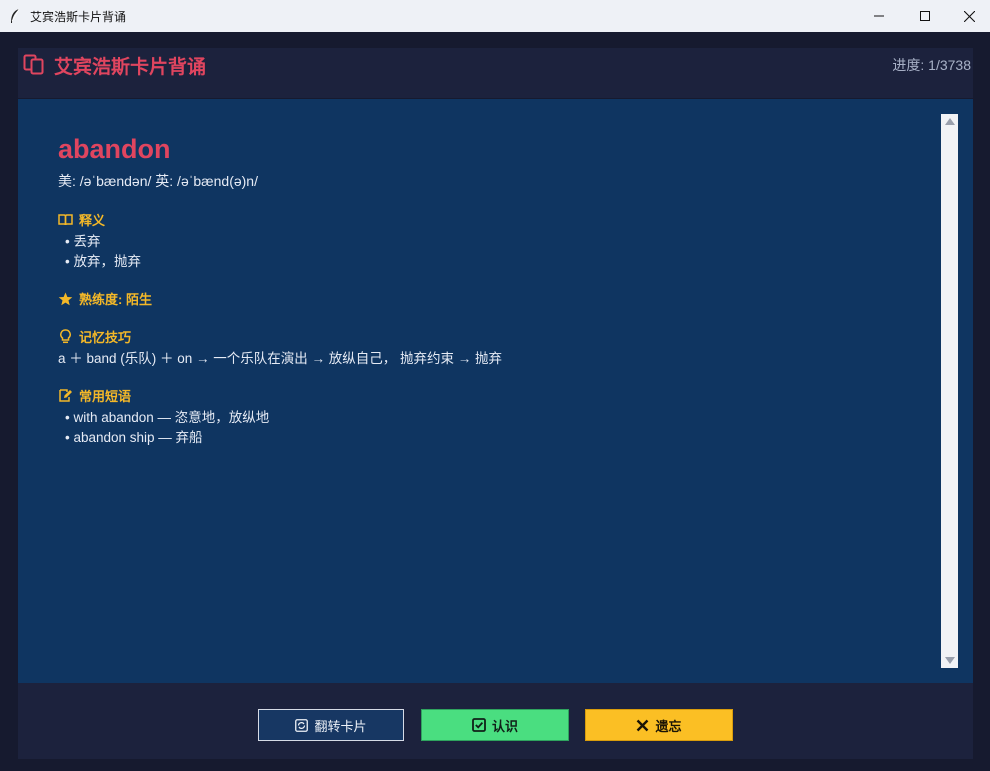 This screenshot has width=990, height=771. I want to click on phonetic: 美: /əˈbændən/ 英: /əˈbænd(ə)n/, so click(158, 181).